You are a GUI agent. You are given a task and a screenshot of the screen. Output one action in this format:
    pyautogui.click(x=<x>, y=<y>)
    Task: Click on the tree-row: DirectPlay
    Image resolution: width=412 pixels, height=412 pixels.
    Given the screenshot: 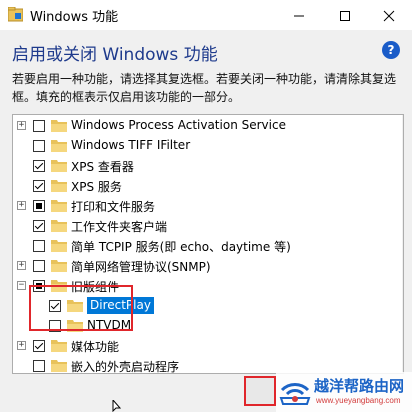 What is the action you would take?
    pyautogui.click(x=198, y=306)
    